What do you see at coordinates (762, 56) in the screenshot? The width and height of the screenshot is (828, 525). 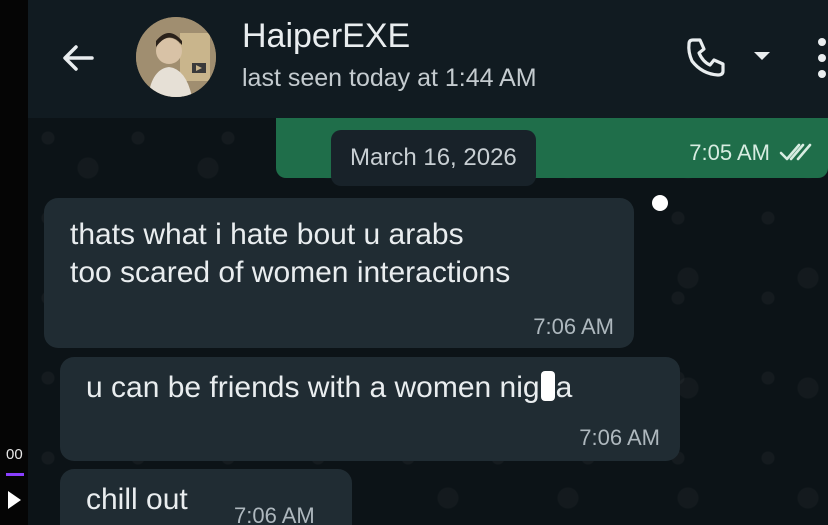 I see `chevron-down-icon` at bounding box center [762, 56].